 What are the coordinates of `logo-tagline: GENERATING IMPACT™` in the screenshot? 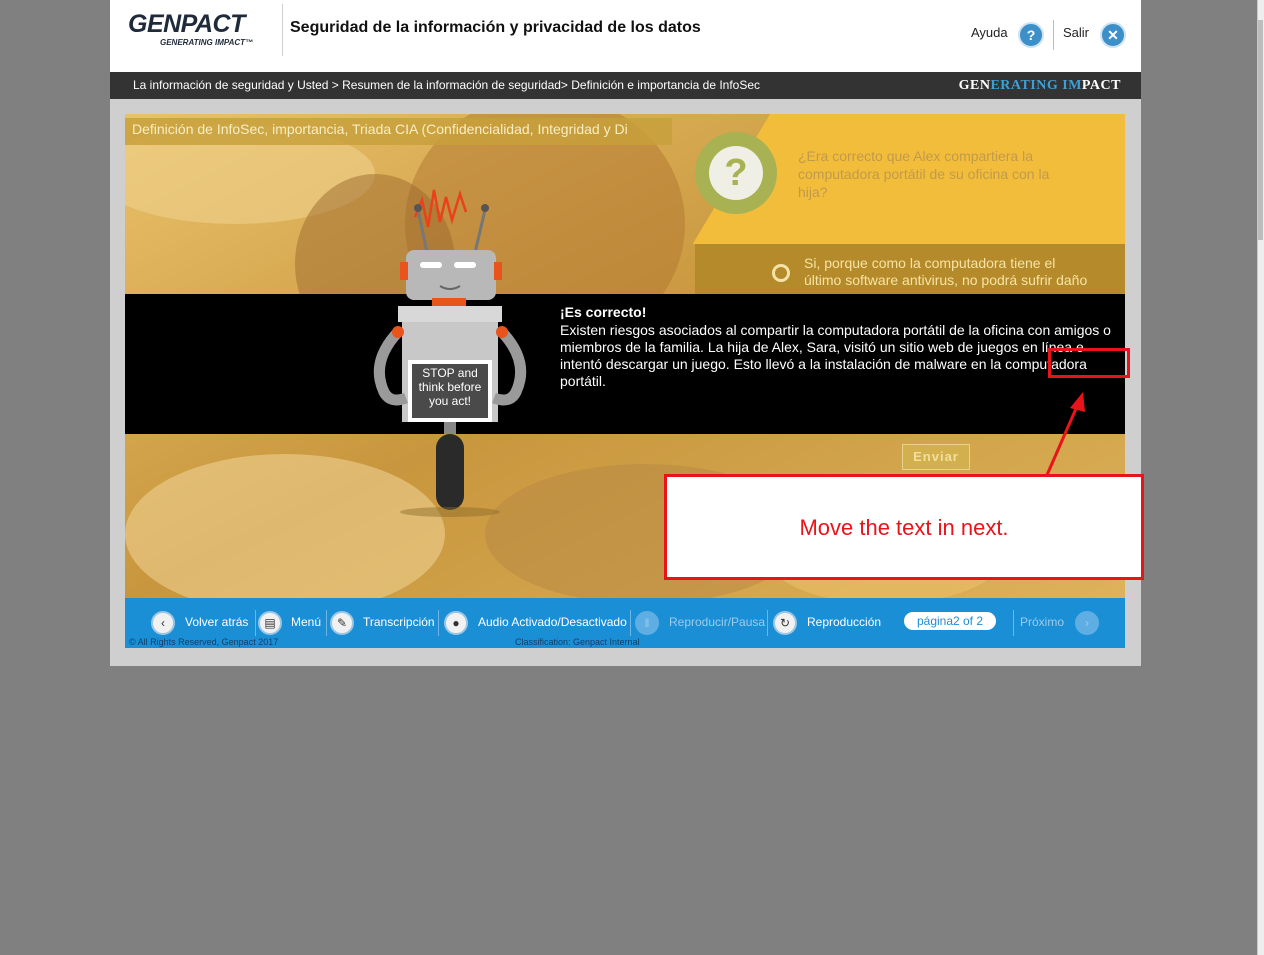 It's located at (207, 42).